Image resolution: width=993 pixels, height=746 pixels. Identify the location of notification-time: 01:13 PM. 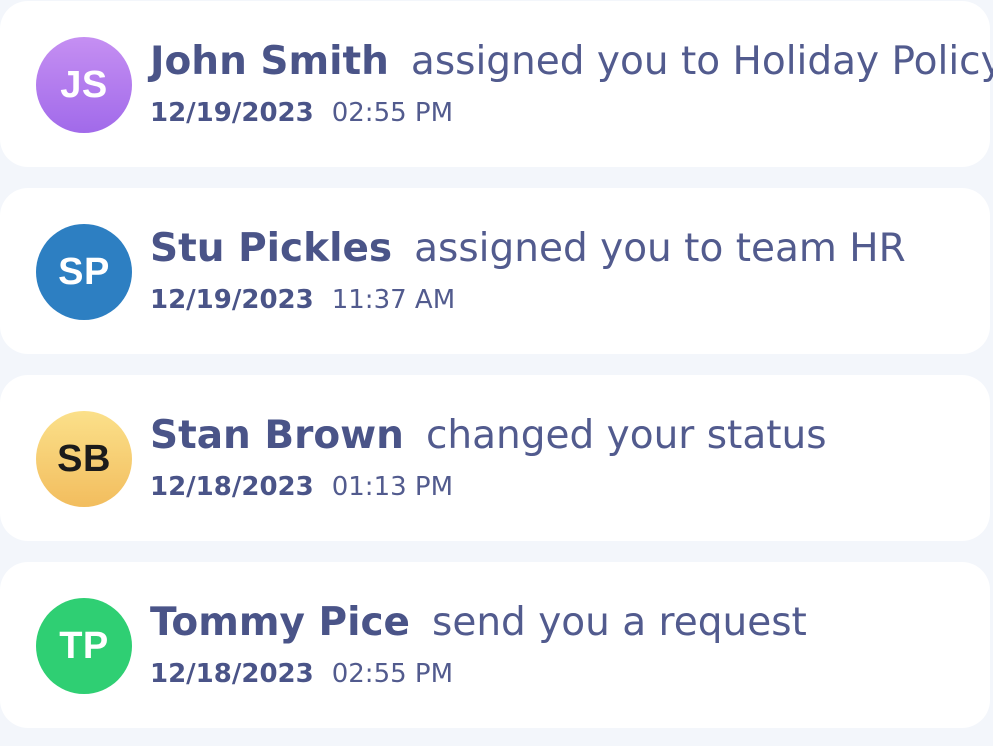
(392, 487).